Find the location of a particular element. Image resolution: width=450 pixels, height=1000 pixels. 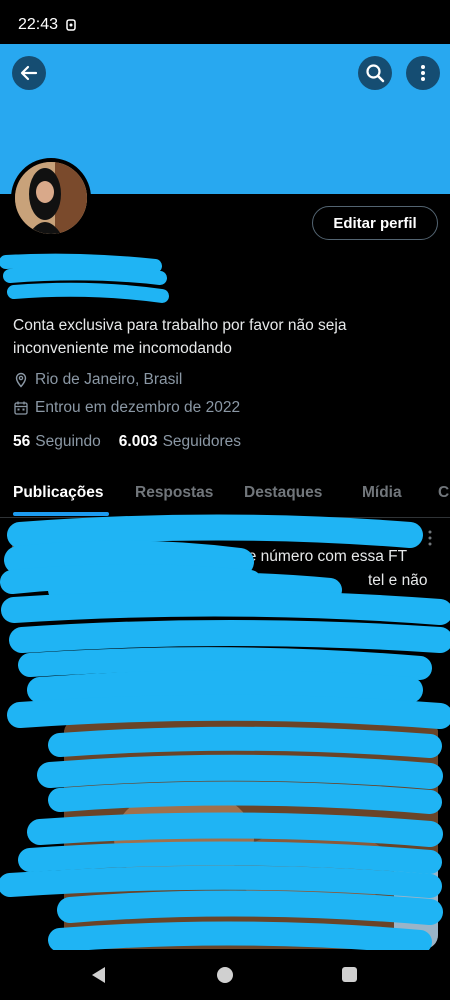

location-text: Rio de Janeiro, Brasil is located at coordinates (109, 379).